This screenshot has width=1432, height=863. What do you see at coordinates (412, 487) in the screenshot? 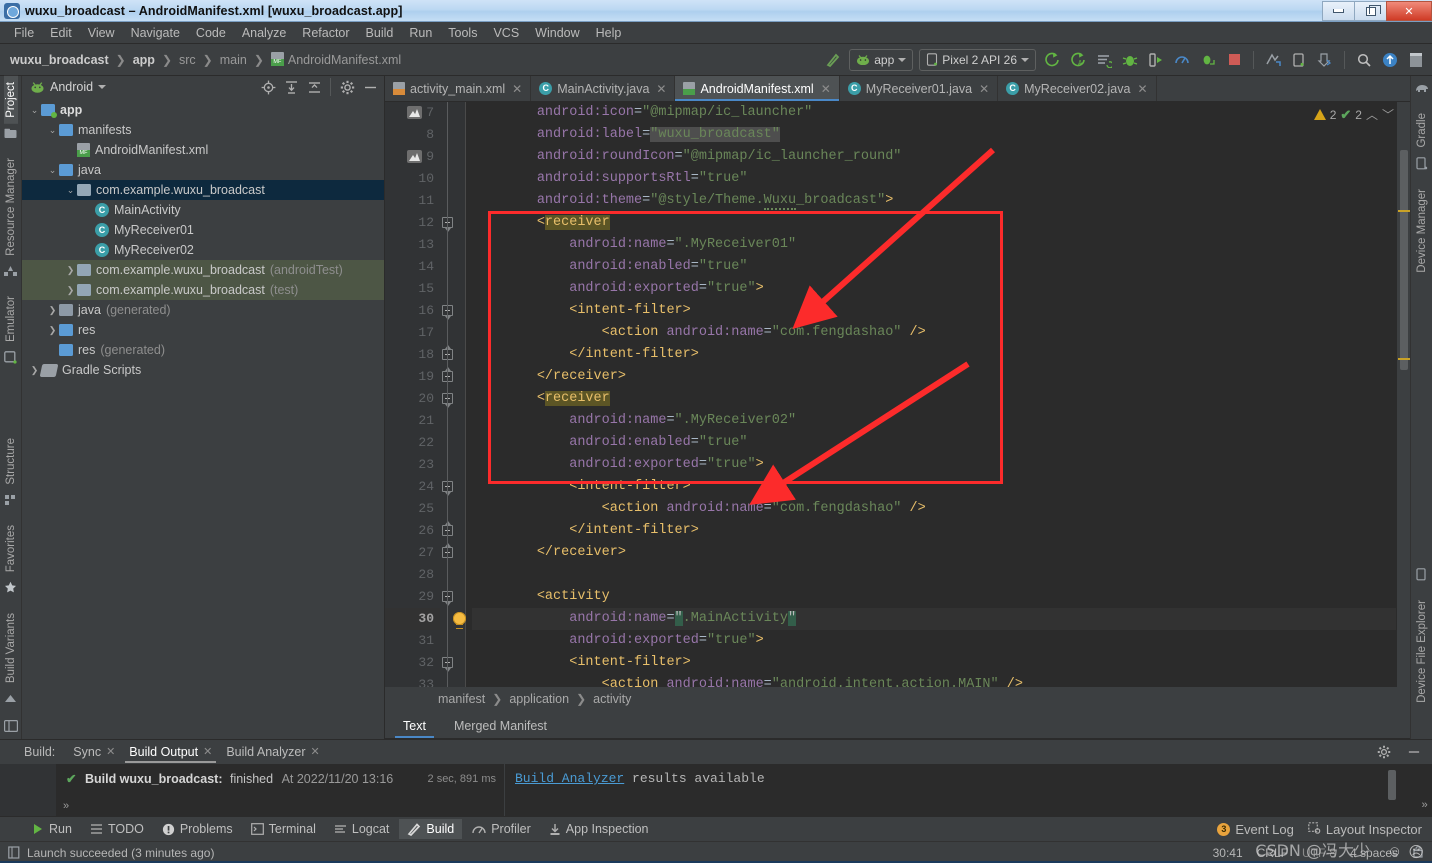
I see `line-number: 24` at bounding box center [412, 487].